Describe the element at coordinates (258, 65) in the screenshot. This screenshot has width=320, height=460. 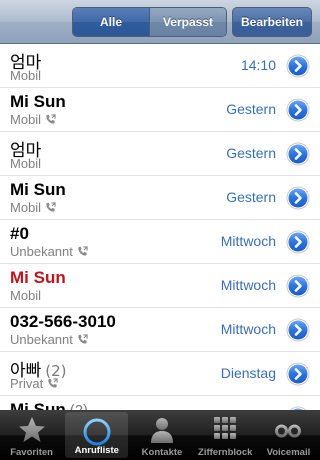
I see `call-time: 14:10` at that location.